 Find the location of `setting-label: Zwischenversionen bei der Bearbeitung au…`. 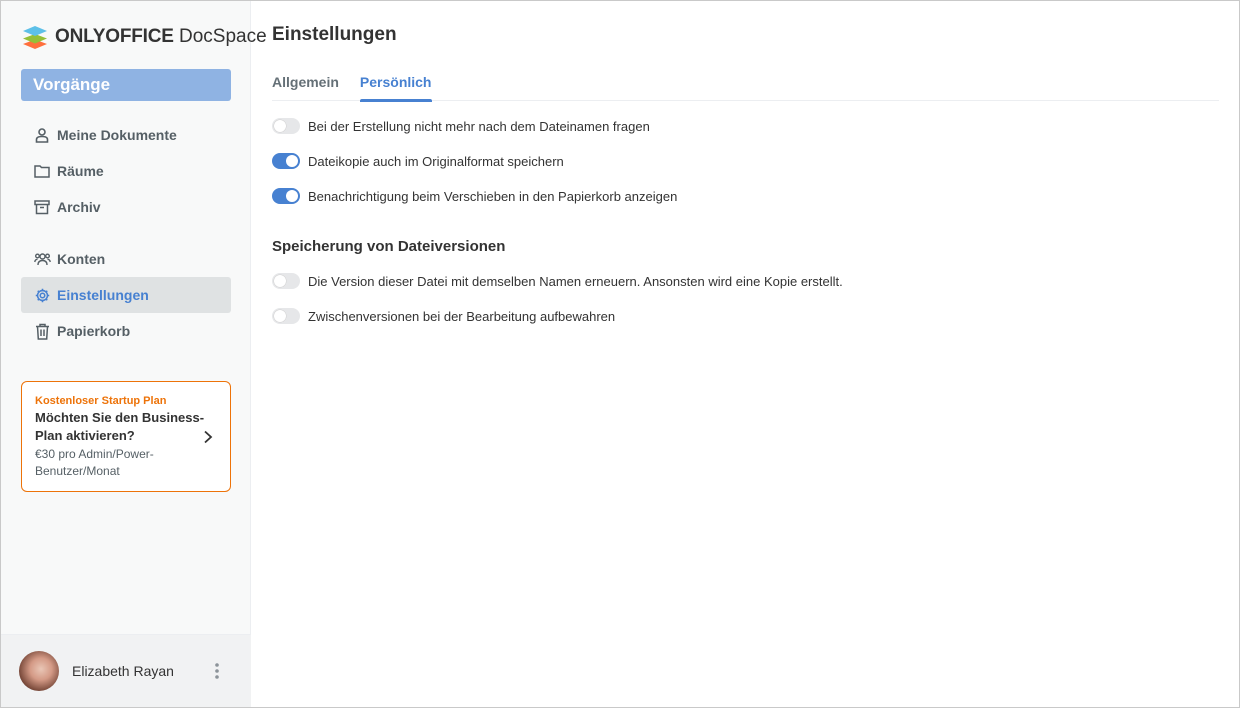

setting-label: Zwischenversionen bei der Bearbeitung au… is located at coordinates (462, 316).